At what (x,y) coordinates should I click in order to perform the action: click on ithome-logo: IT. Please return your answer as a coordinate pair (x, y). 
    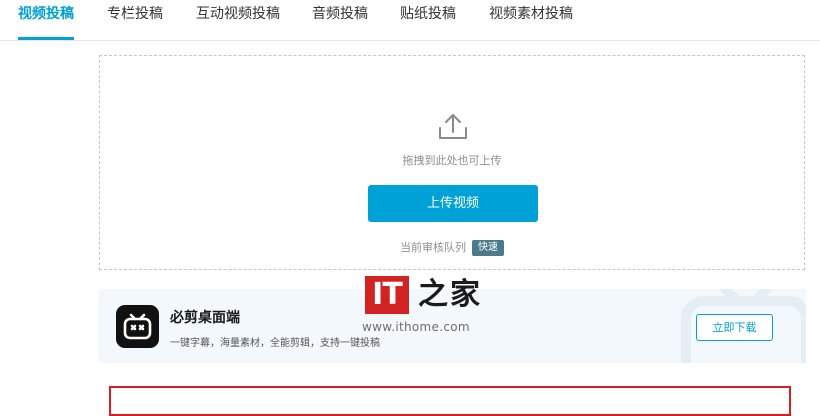
    Looking at the image, I should click on (387, 295).